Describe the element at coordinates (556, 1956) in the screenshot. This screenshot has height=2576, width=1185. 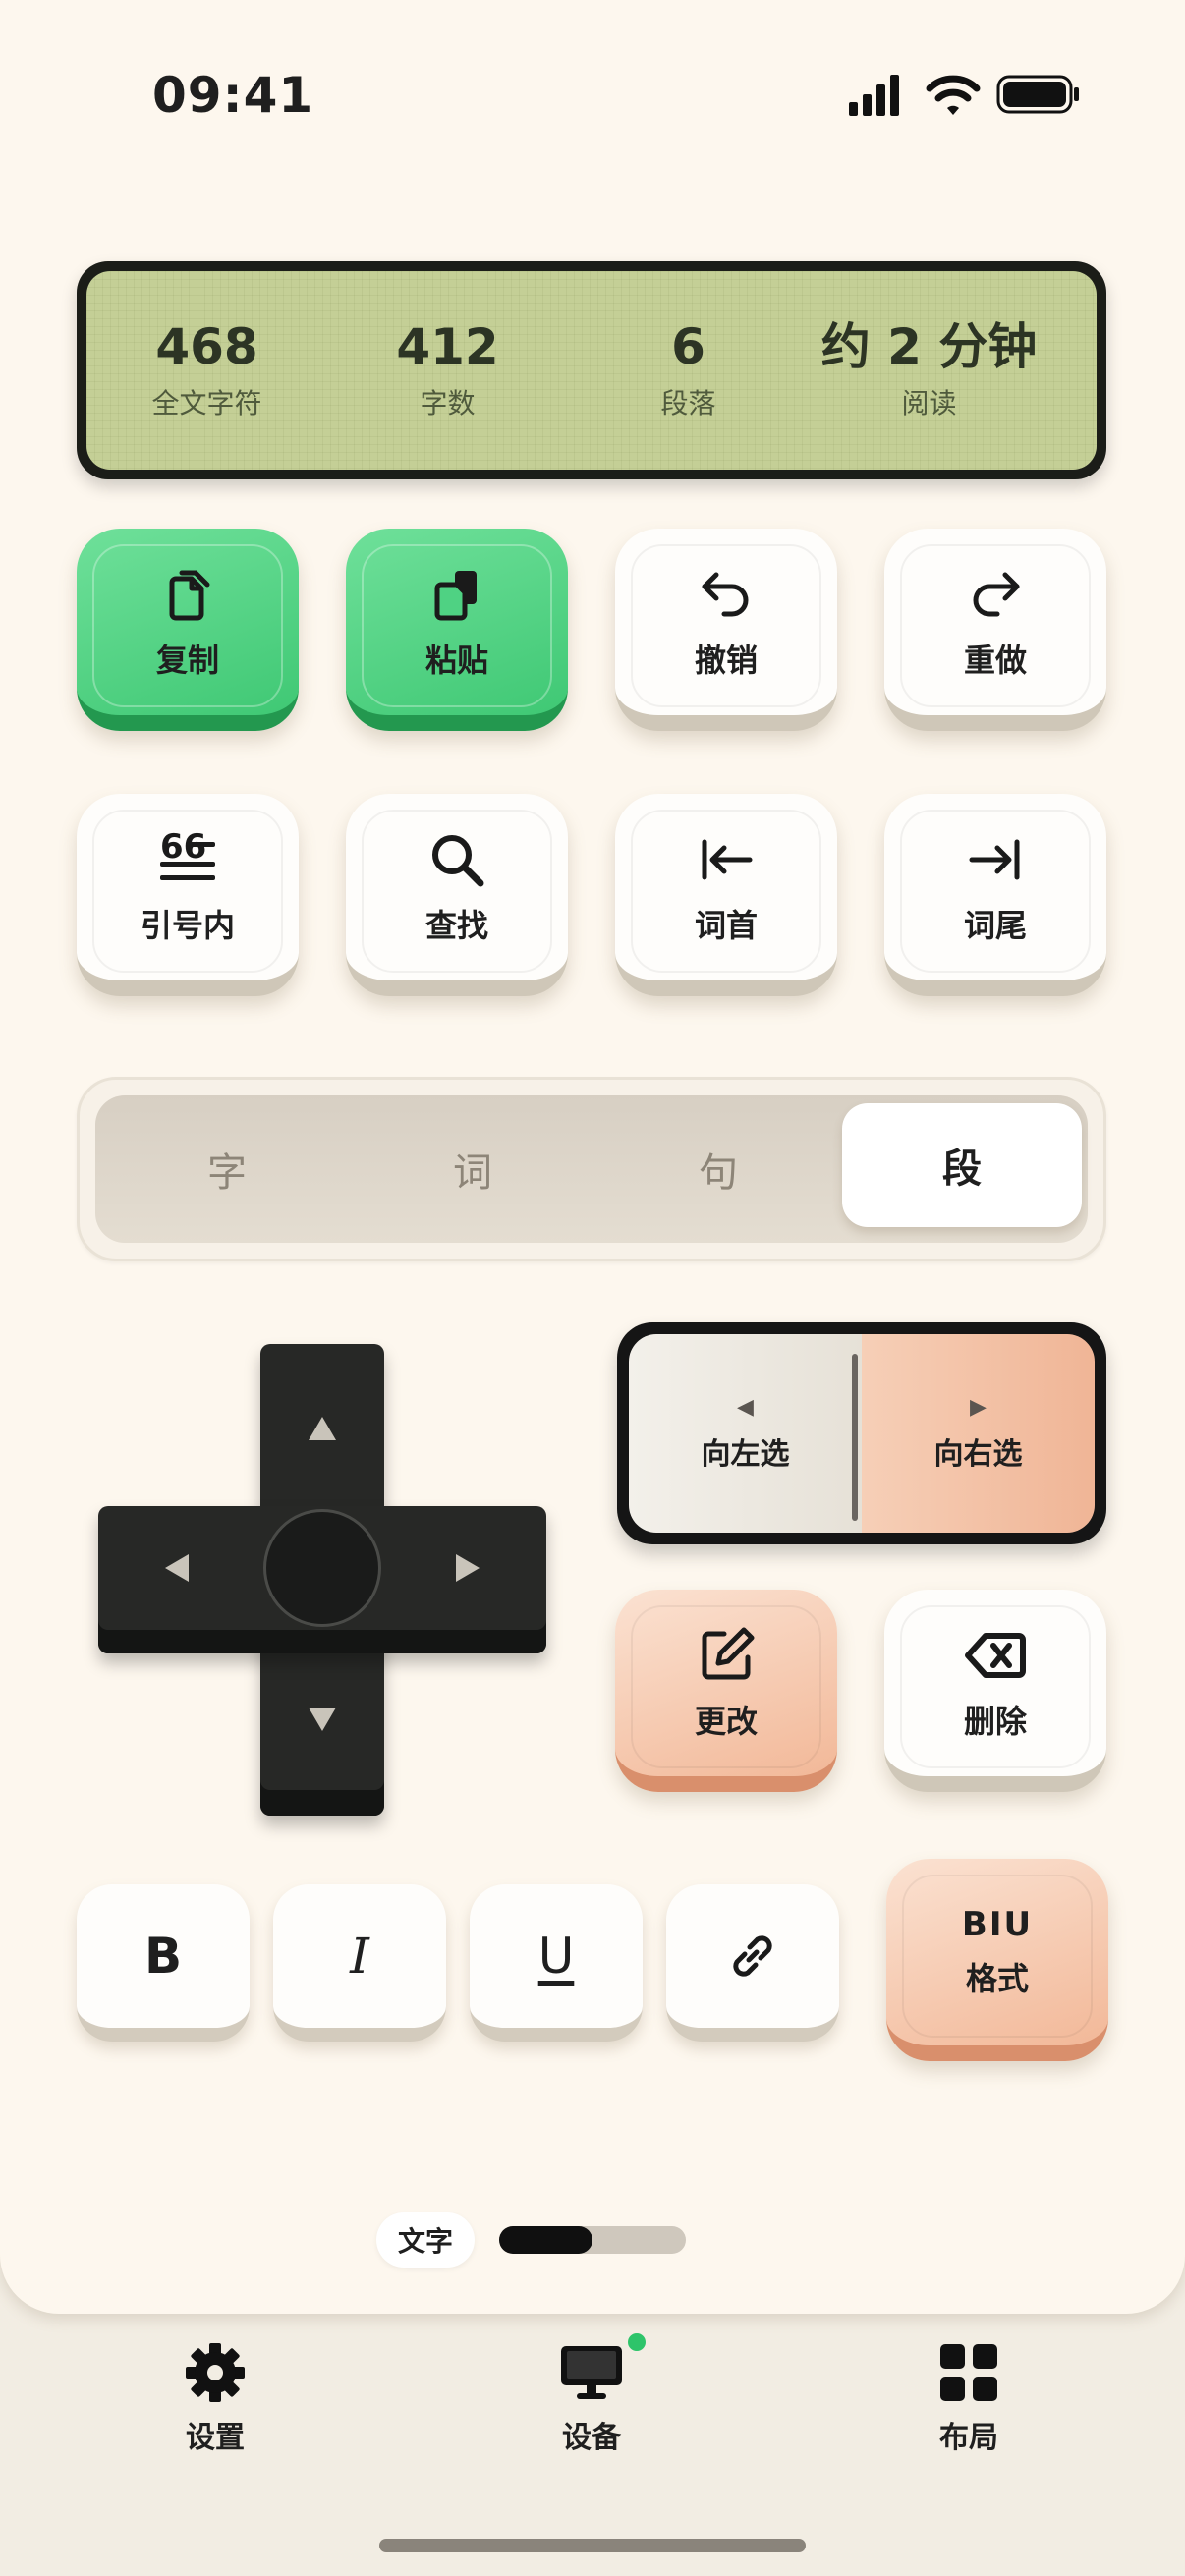
I see `underline-label: U` at that location.